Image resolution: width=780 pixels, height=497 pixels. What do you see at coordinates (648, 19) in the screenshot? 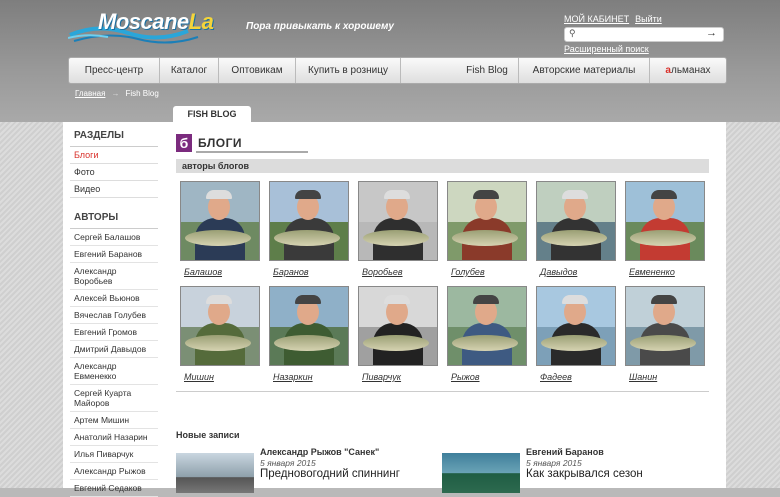
I see `logout-link: Выйти` at bounding box center [648, 19].